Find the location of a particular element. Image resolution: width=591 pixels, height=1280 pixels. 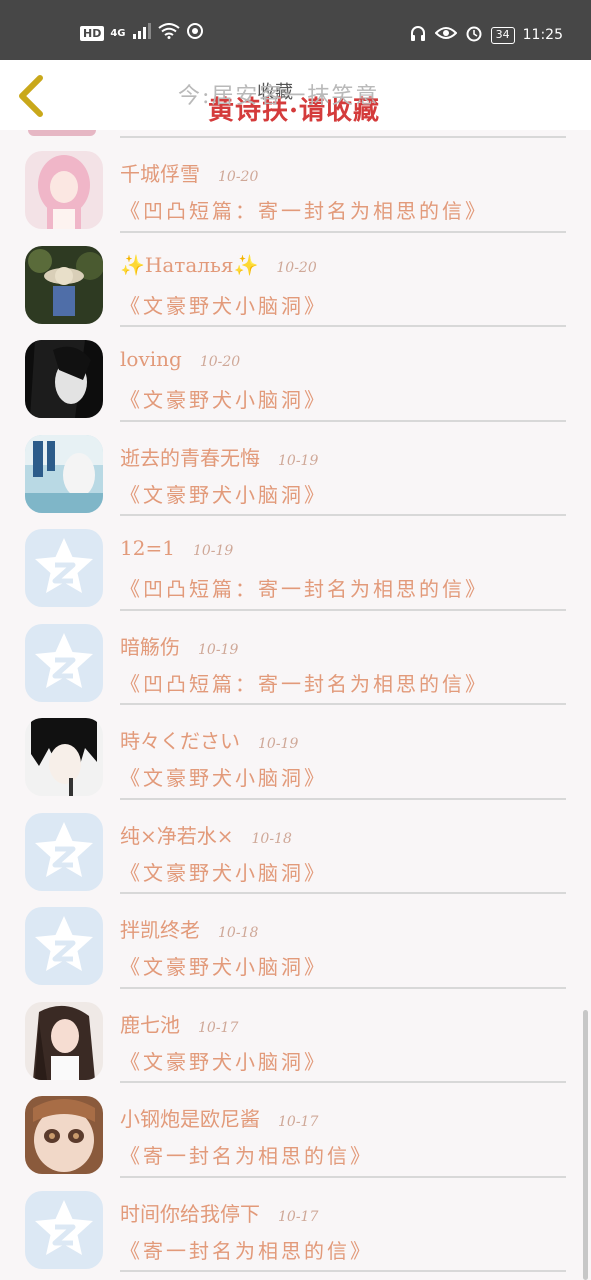

list-item: 时间你给我停下 10-17 《寄一封名为相思的信》 is located at coordinates (295, 1225).